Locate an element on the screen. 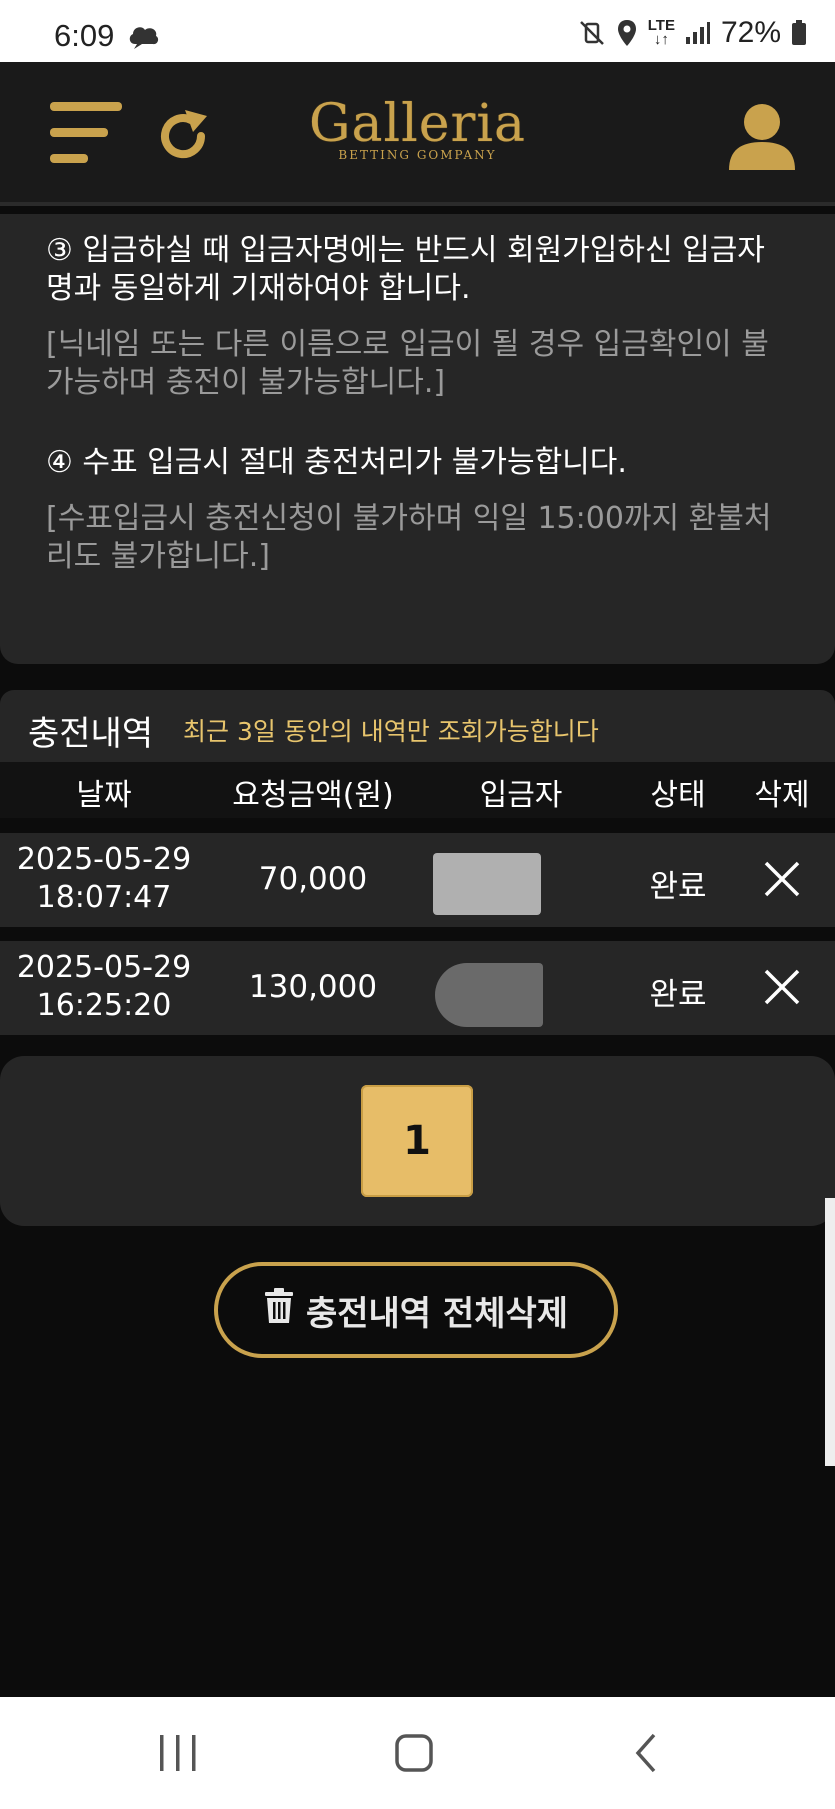 The image size is (835, 1809). column-status: 상태 is located at coordinates (678, 795).